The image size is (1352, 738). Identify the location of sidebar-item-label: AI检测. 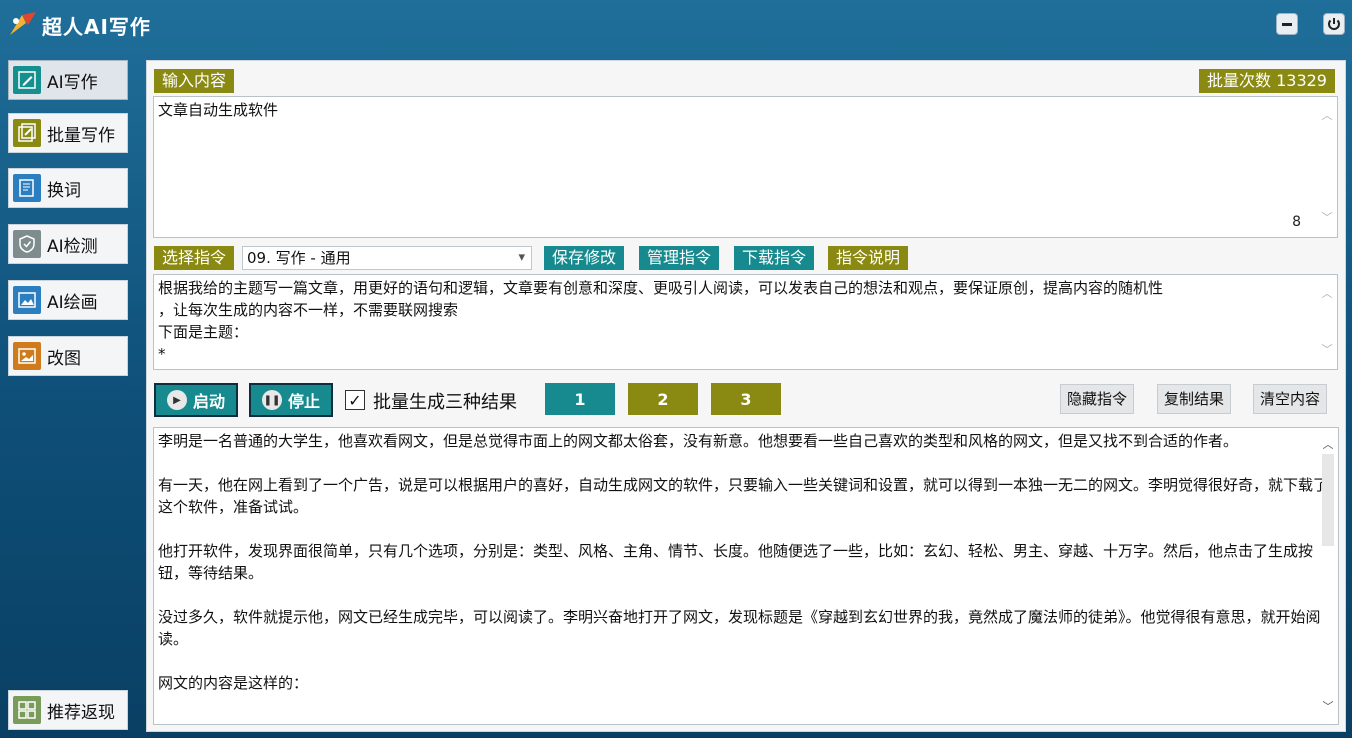
(72, 246).